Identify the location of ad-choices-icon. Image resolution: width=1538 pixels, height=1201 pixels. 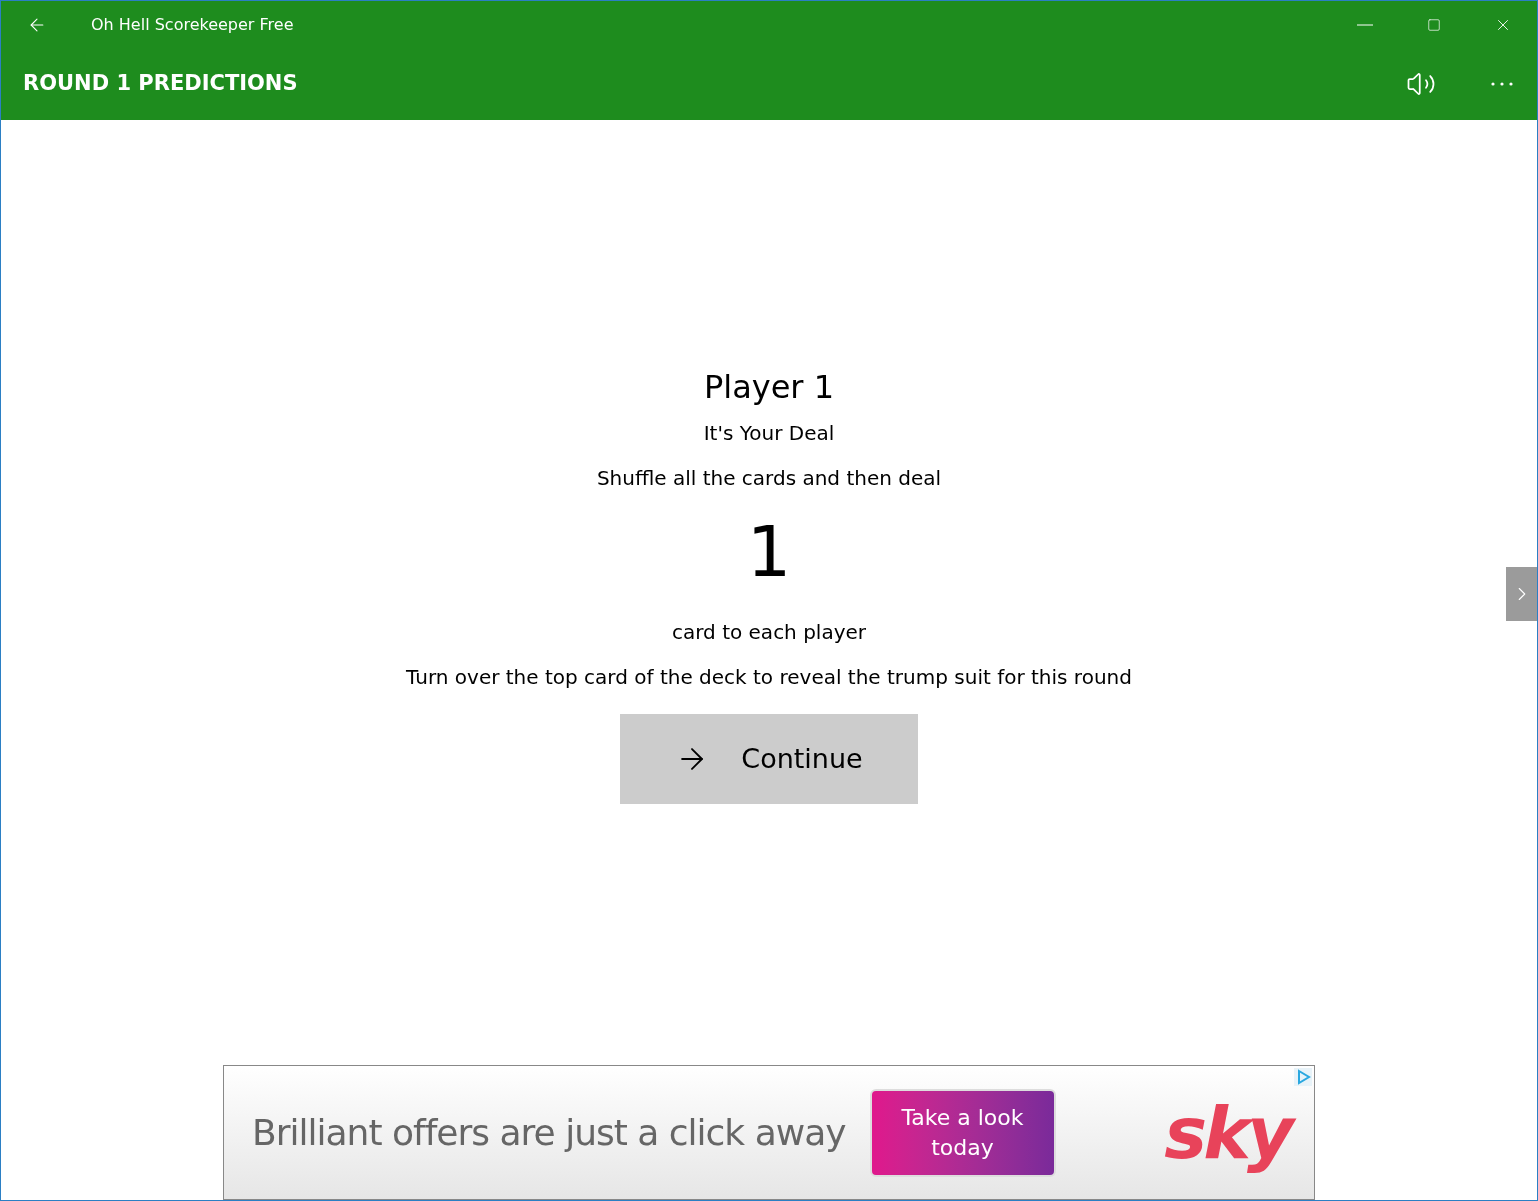
(1303, 1077).